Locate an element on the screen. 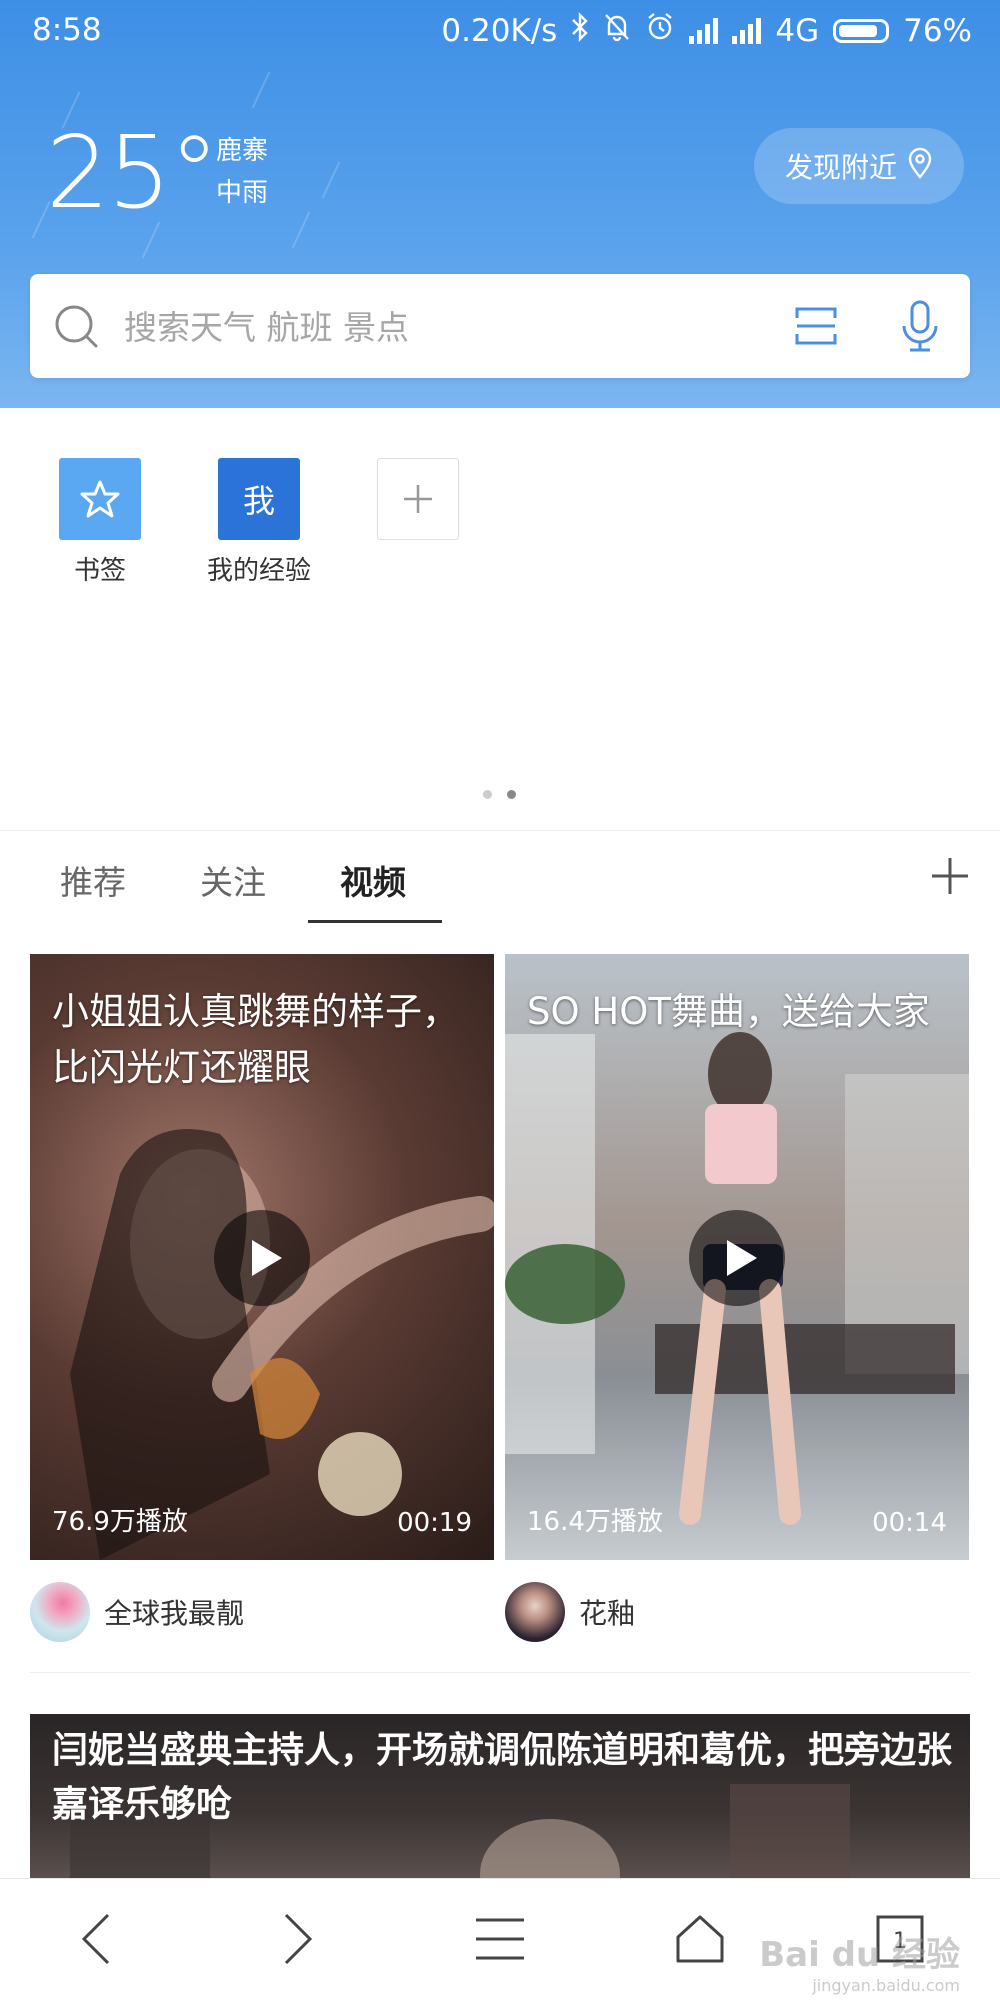 Image resolution: width=1000 pixels, height=2001 pixels. network-type: 4G is located at coordinates (797, 31).